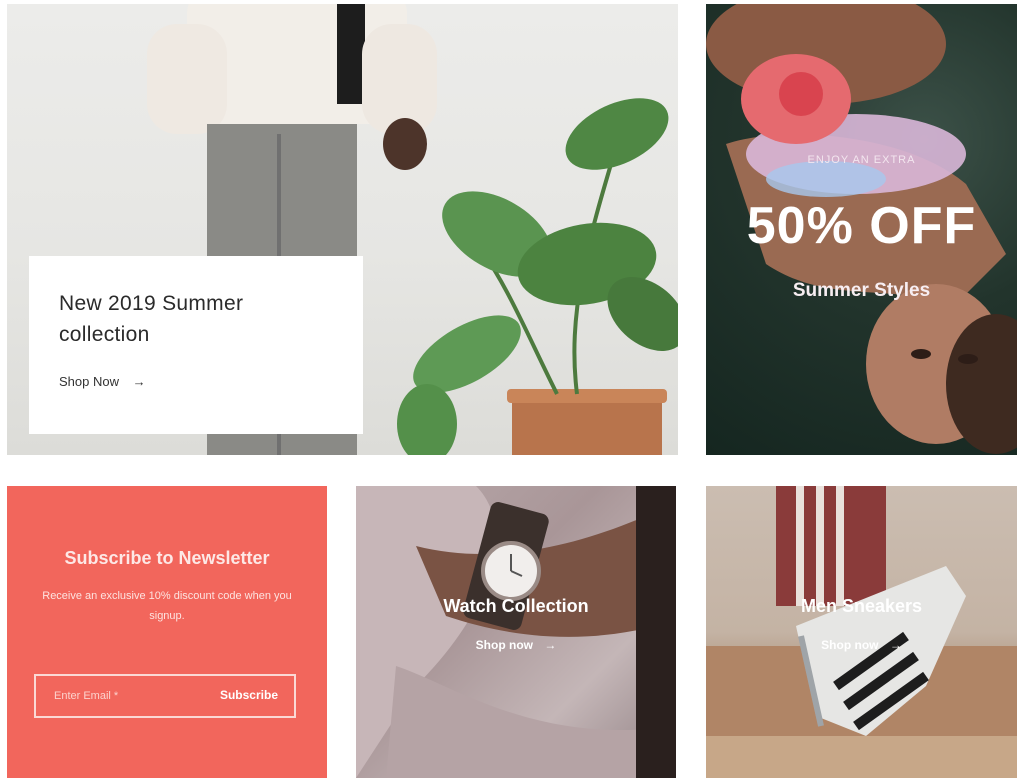 The image size is (1017, 778). What do you see at coordinates (861, 226) in the screenshot?
I see `sale-headline: 50% OFF` at bounding box center [861, 226].